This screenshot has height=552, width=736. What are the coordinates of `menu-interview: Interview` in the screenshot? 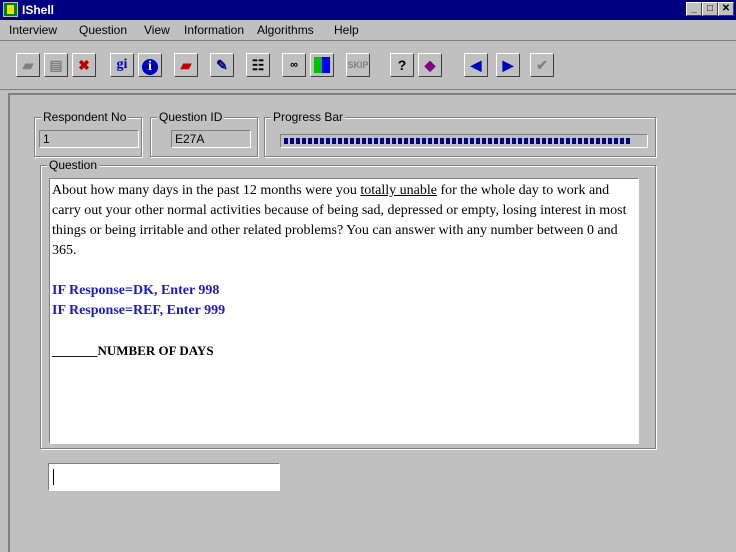 It's located at (33, 30).